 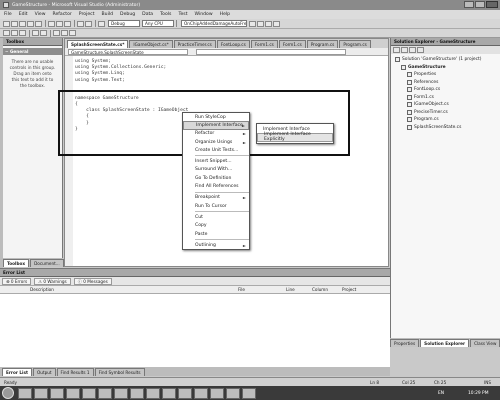 What do you see at coordinates (216, 186) in the screenshot?
I see `menu-item-find-all-references: Find All References` at bounding box center [216, 186].